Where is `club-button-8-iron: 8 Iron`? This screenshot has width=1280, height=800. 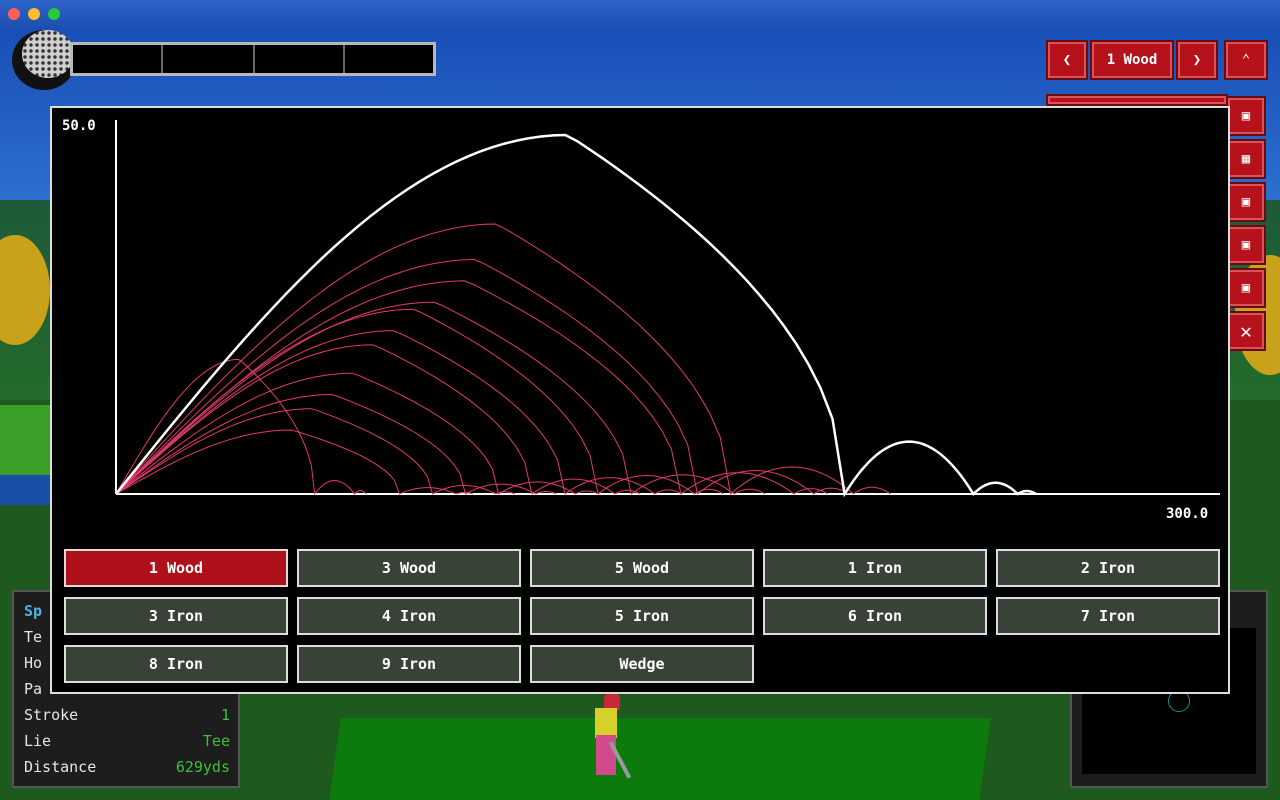
club-button-8-iron: 8 Iron is located at coordinates (176, 664).